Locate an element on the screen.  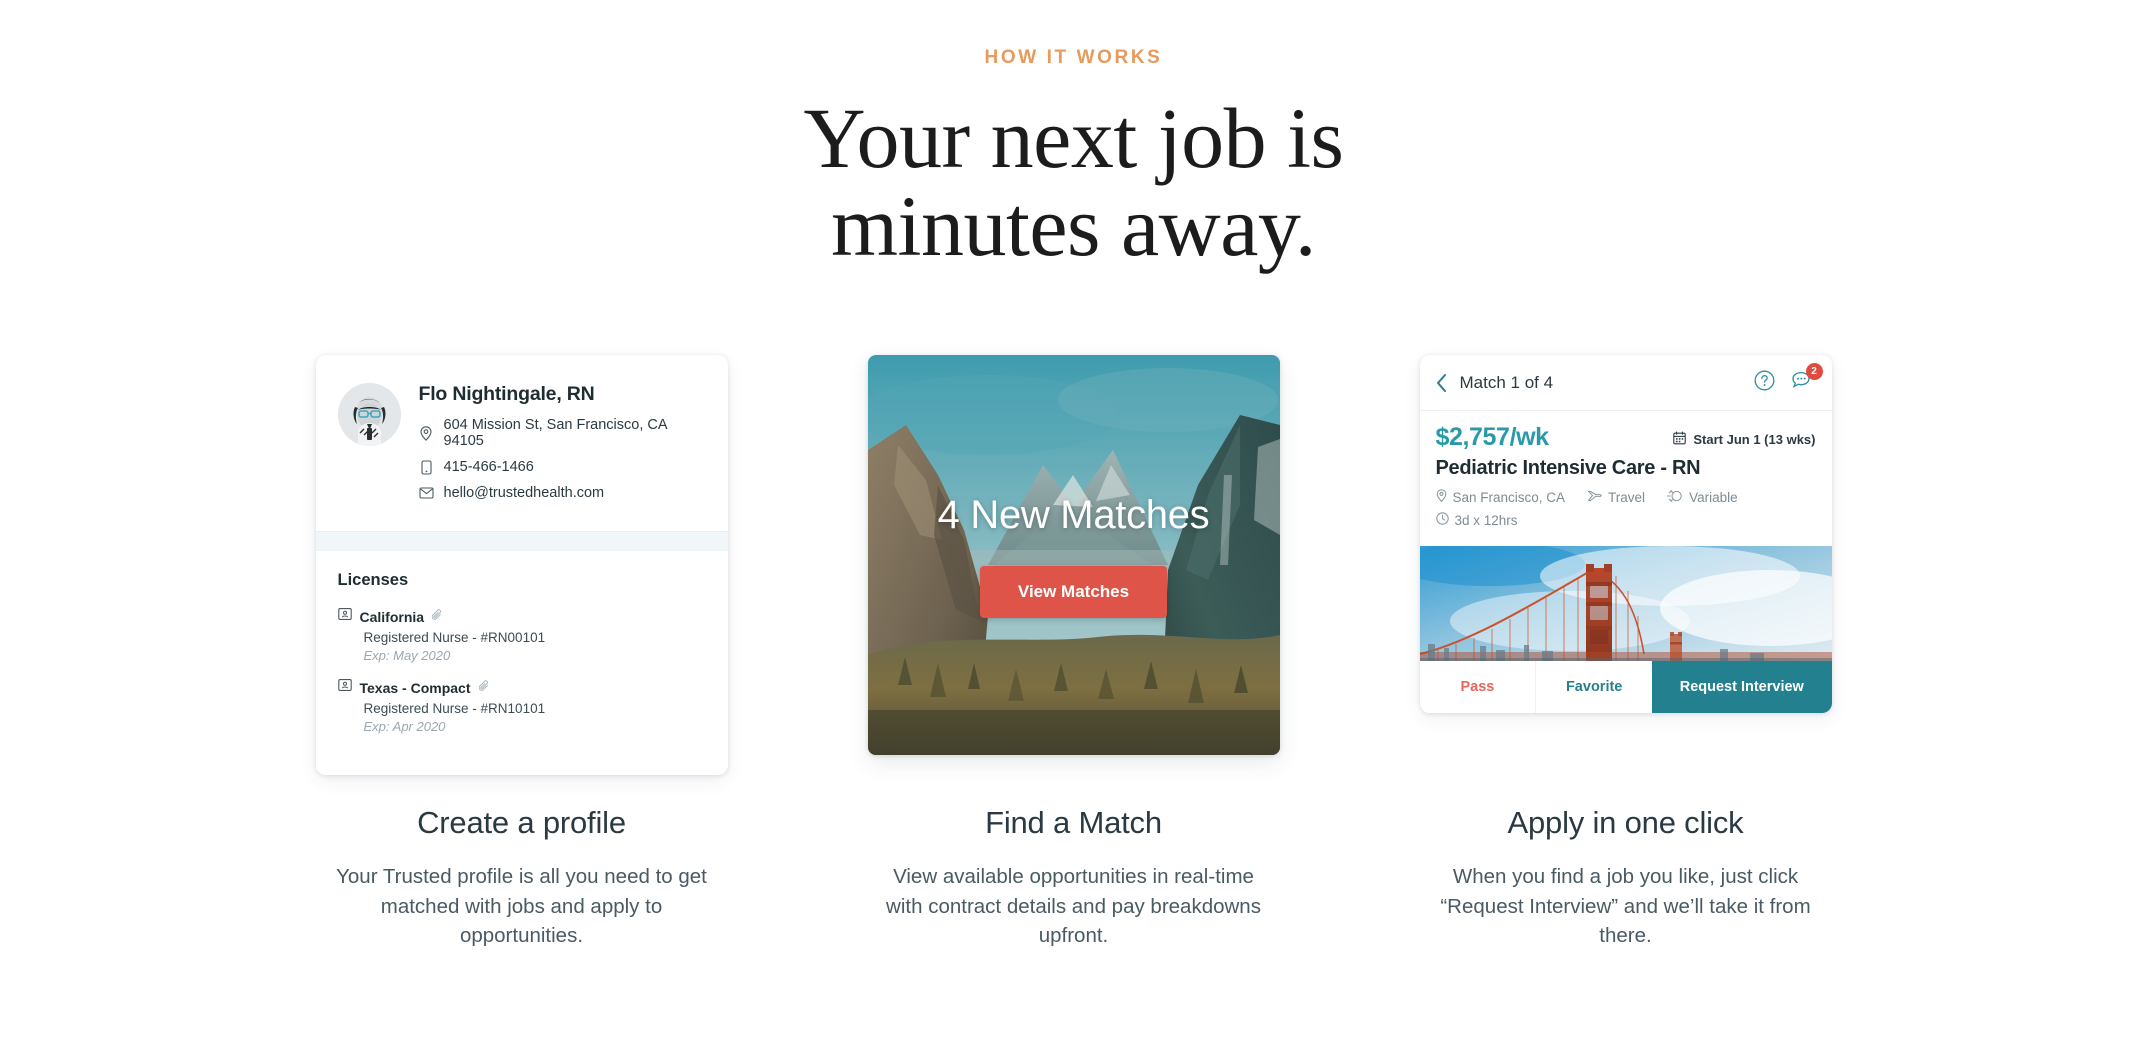
job-action-bar: Pass Favorite Request Interview is located at coordinates (1625, 687).